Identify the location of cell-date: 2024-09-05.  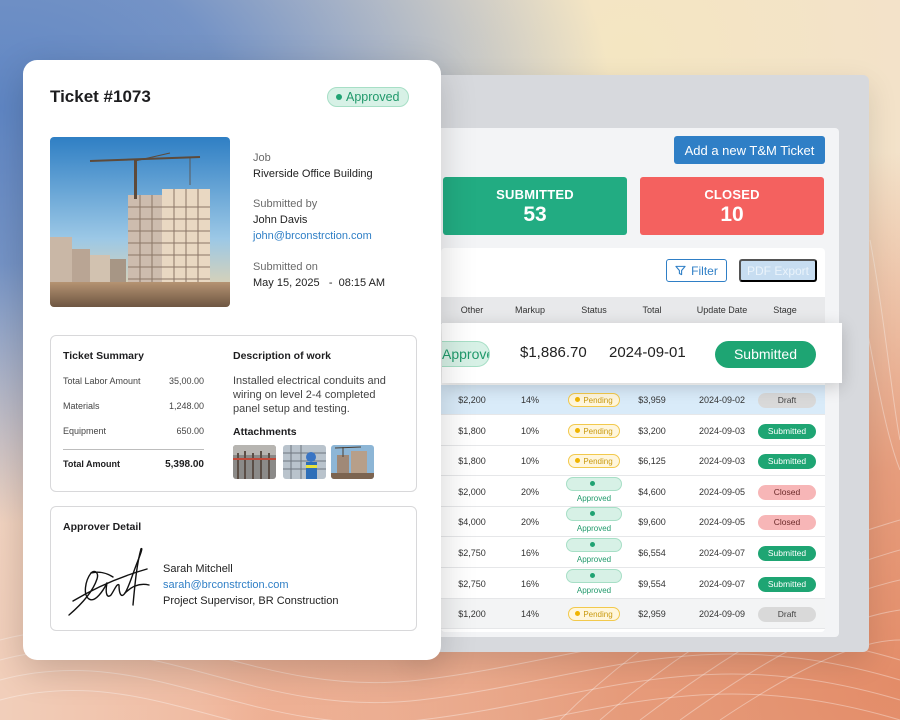
(722, 492).